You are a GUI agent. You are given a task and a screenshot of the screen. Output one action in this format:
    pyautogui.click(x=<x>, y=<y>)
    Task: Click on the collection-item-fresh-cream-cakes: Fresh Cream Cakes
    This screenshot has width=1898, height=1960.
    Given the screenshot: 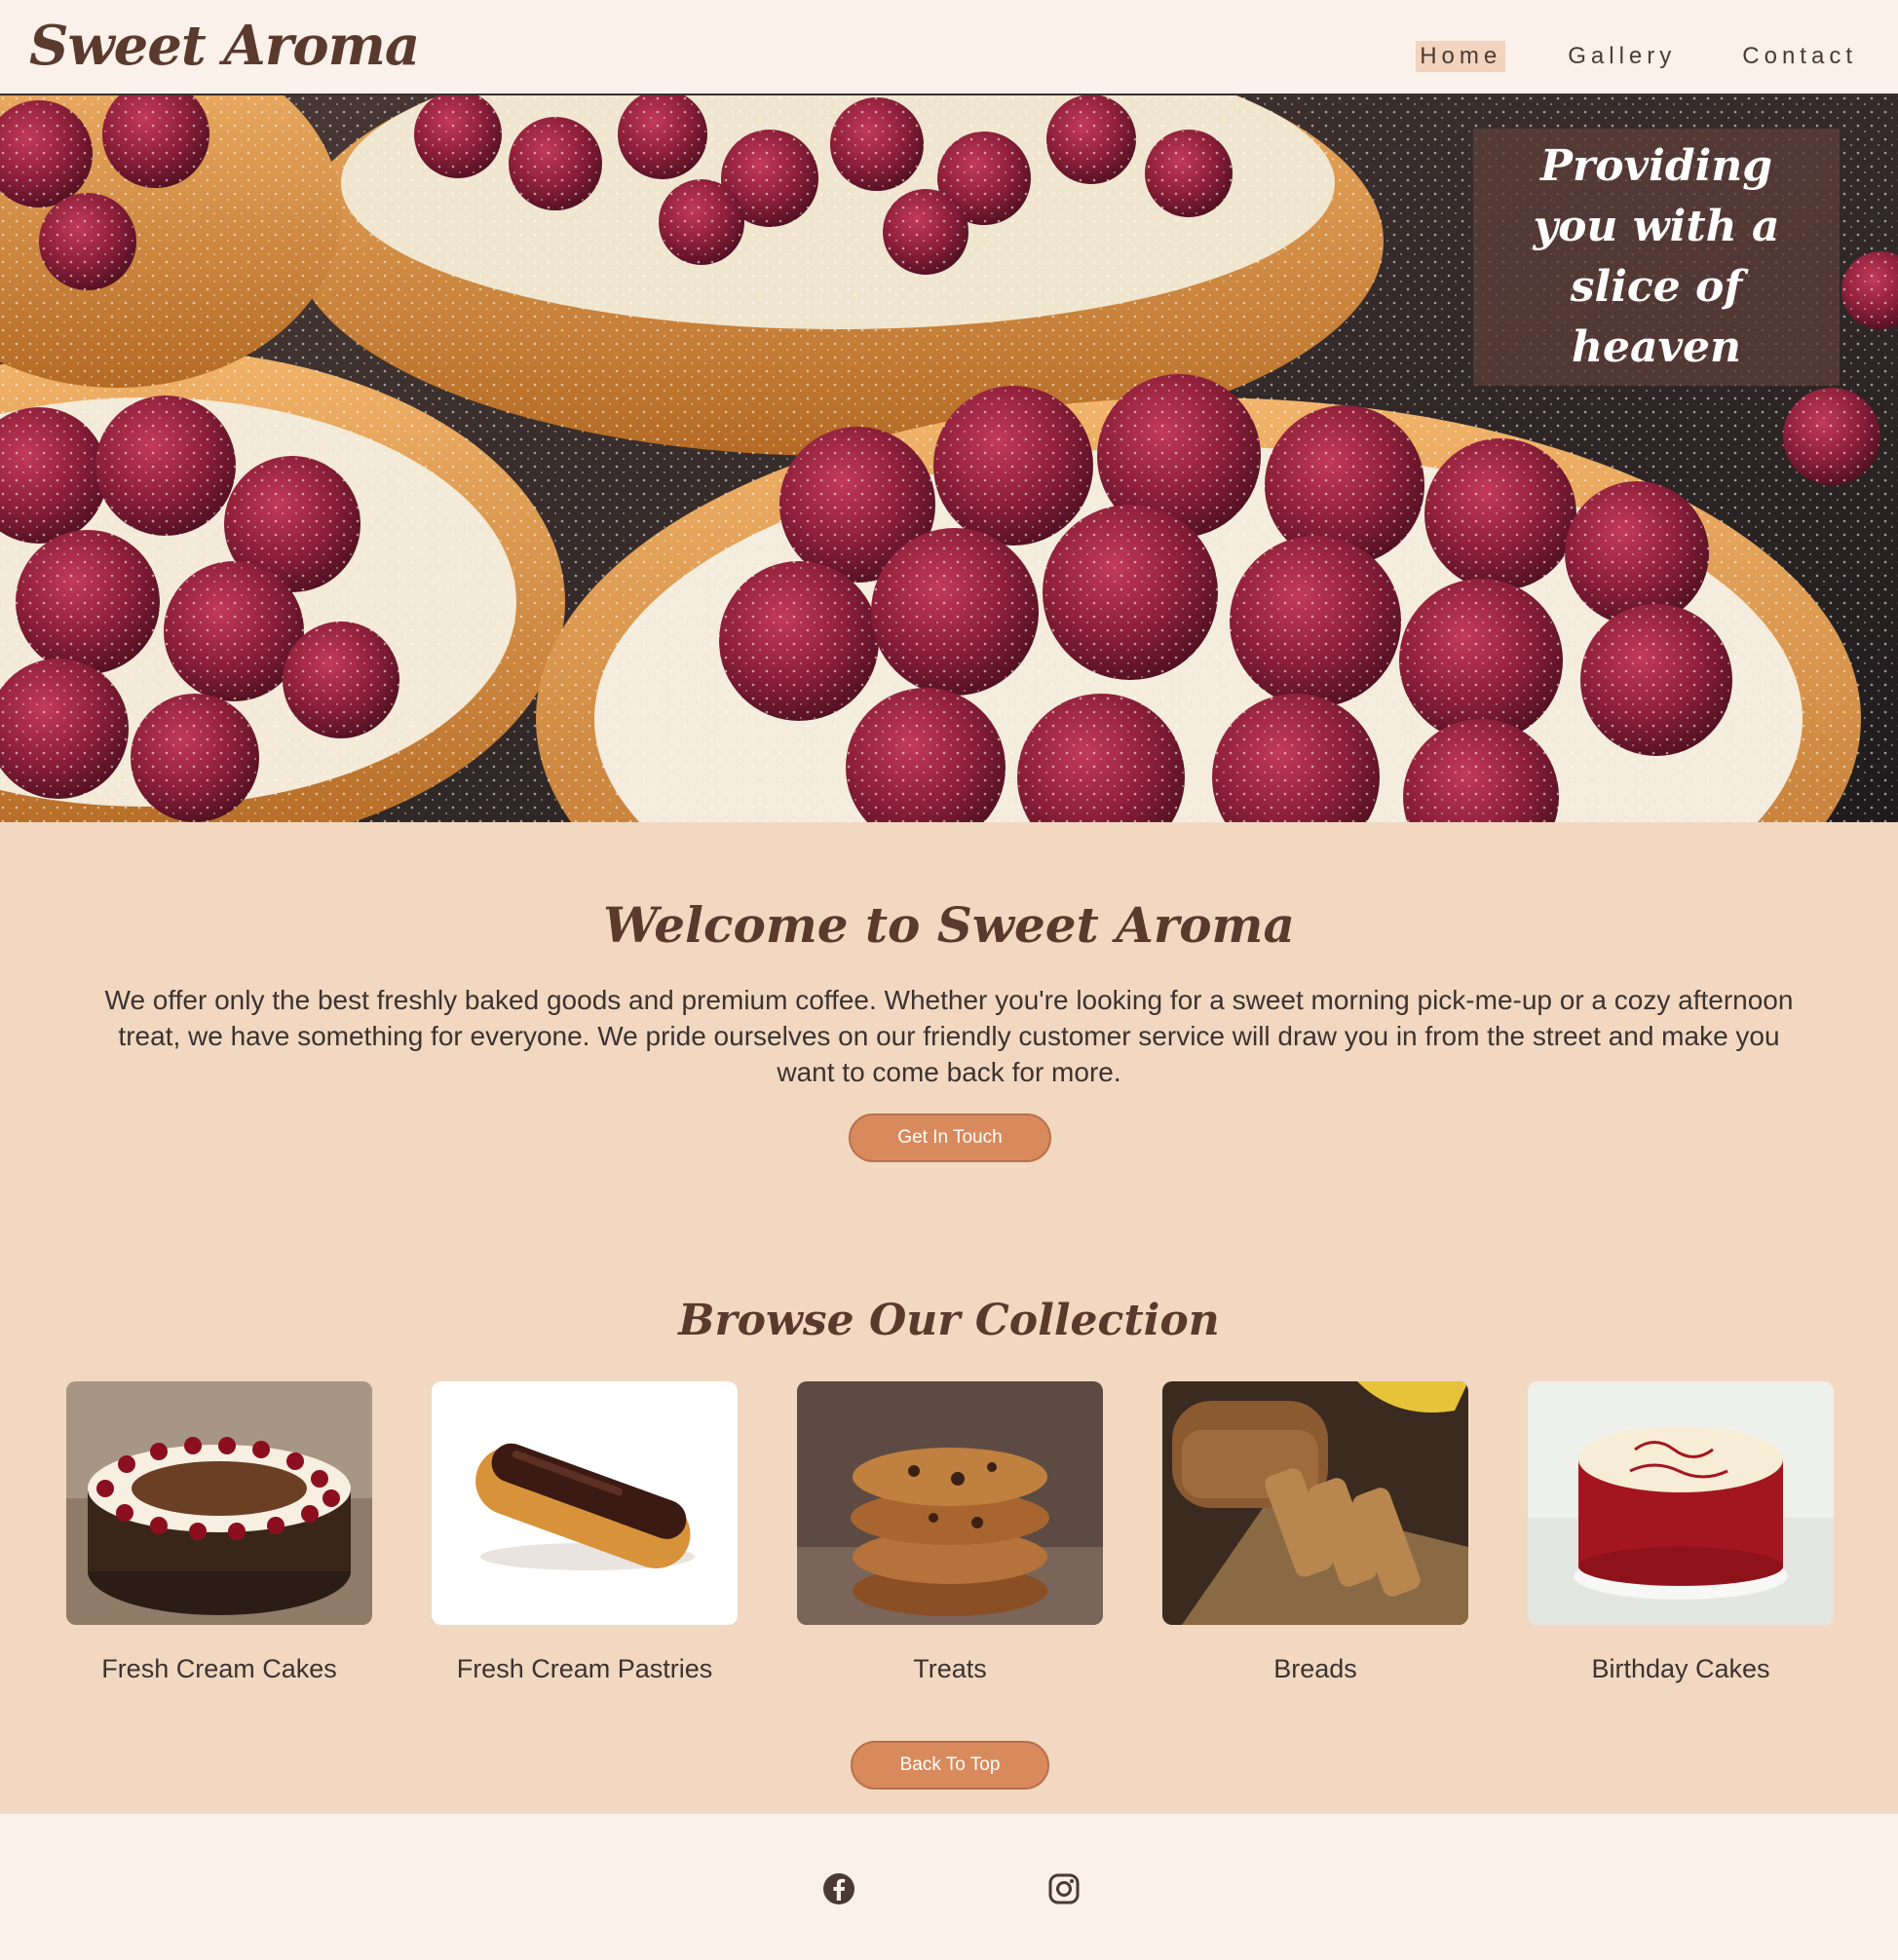 What is the action you would take?
    pyautogui.click(x=219, y=1533)
    